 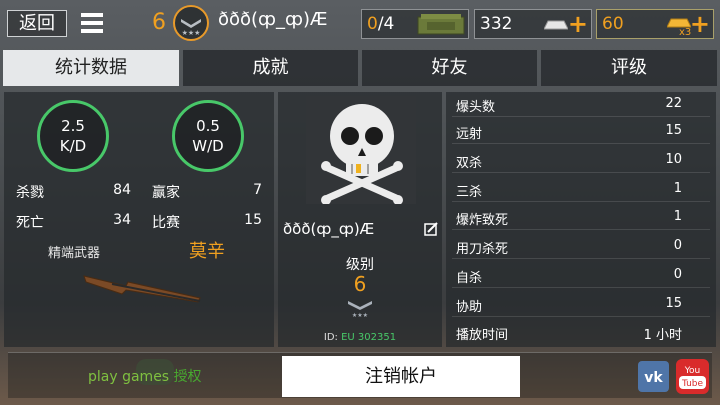 I want to click on play-games-signin-button: play games 授权, so click(x=145, y=376).